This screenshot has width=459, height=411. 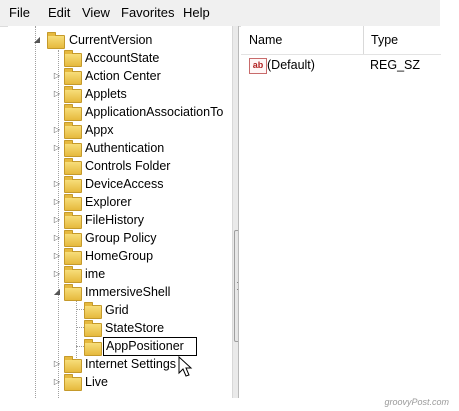 I want to click on string-value-icon: ab, so click(x=258, y=66).